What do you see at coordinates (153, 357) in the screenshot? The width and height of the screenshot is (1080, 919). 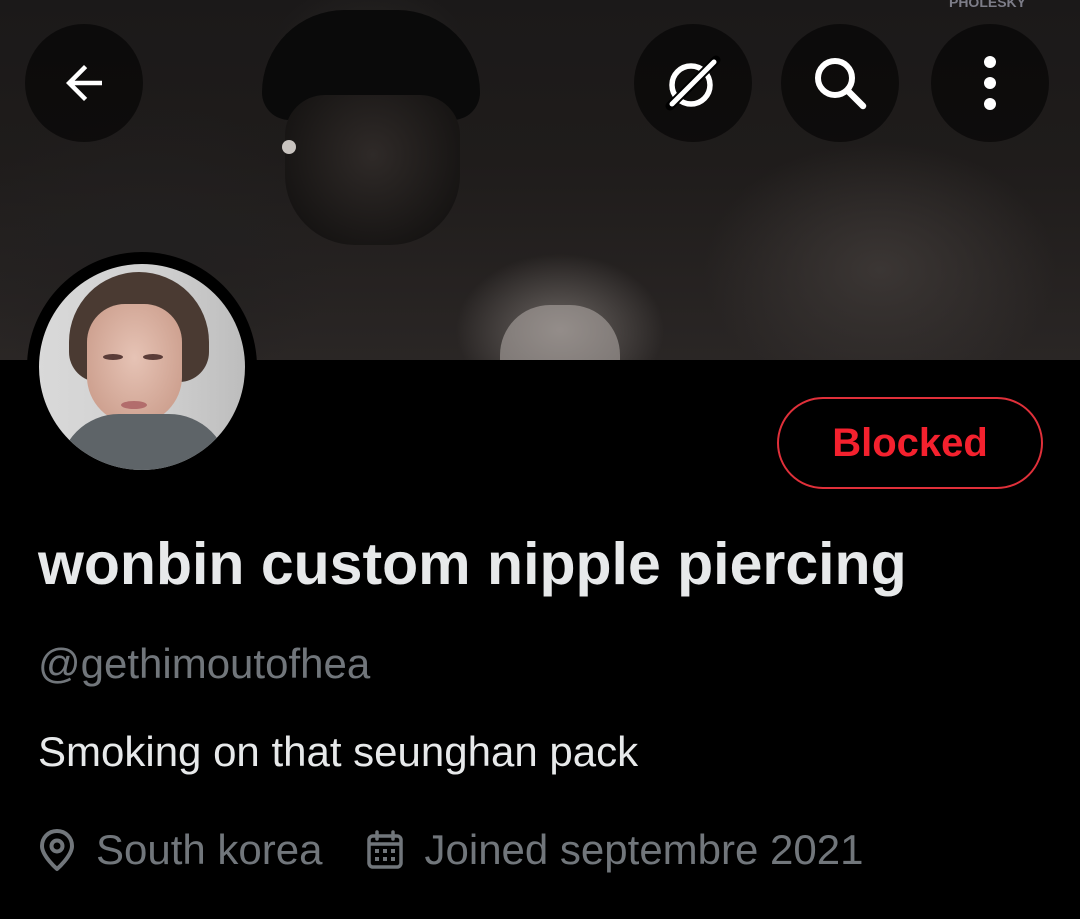 I see `avatar-eye-right` at bounding box center [153, 357].